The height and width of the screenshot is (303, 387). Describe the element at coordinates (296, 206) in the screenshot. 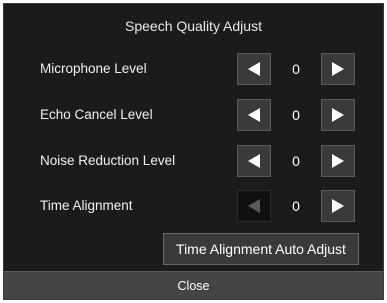

I see `time-alignment-value: 0` at that location.